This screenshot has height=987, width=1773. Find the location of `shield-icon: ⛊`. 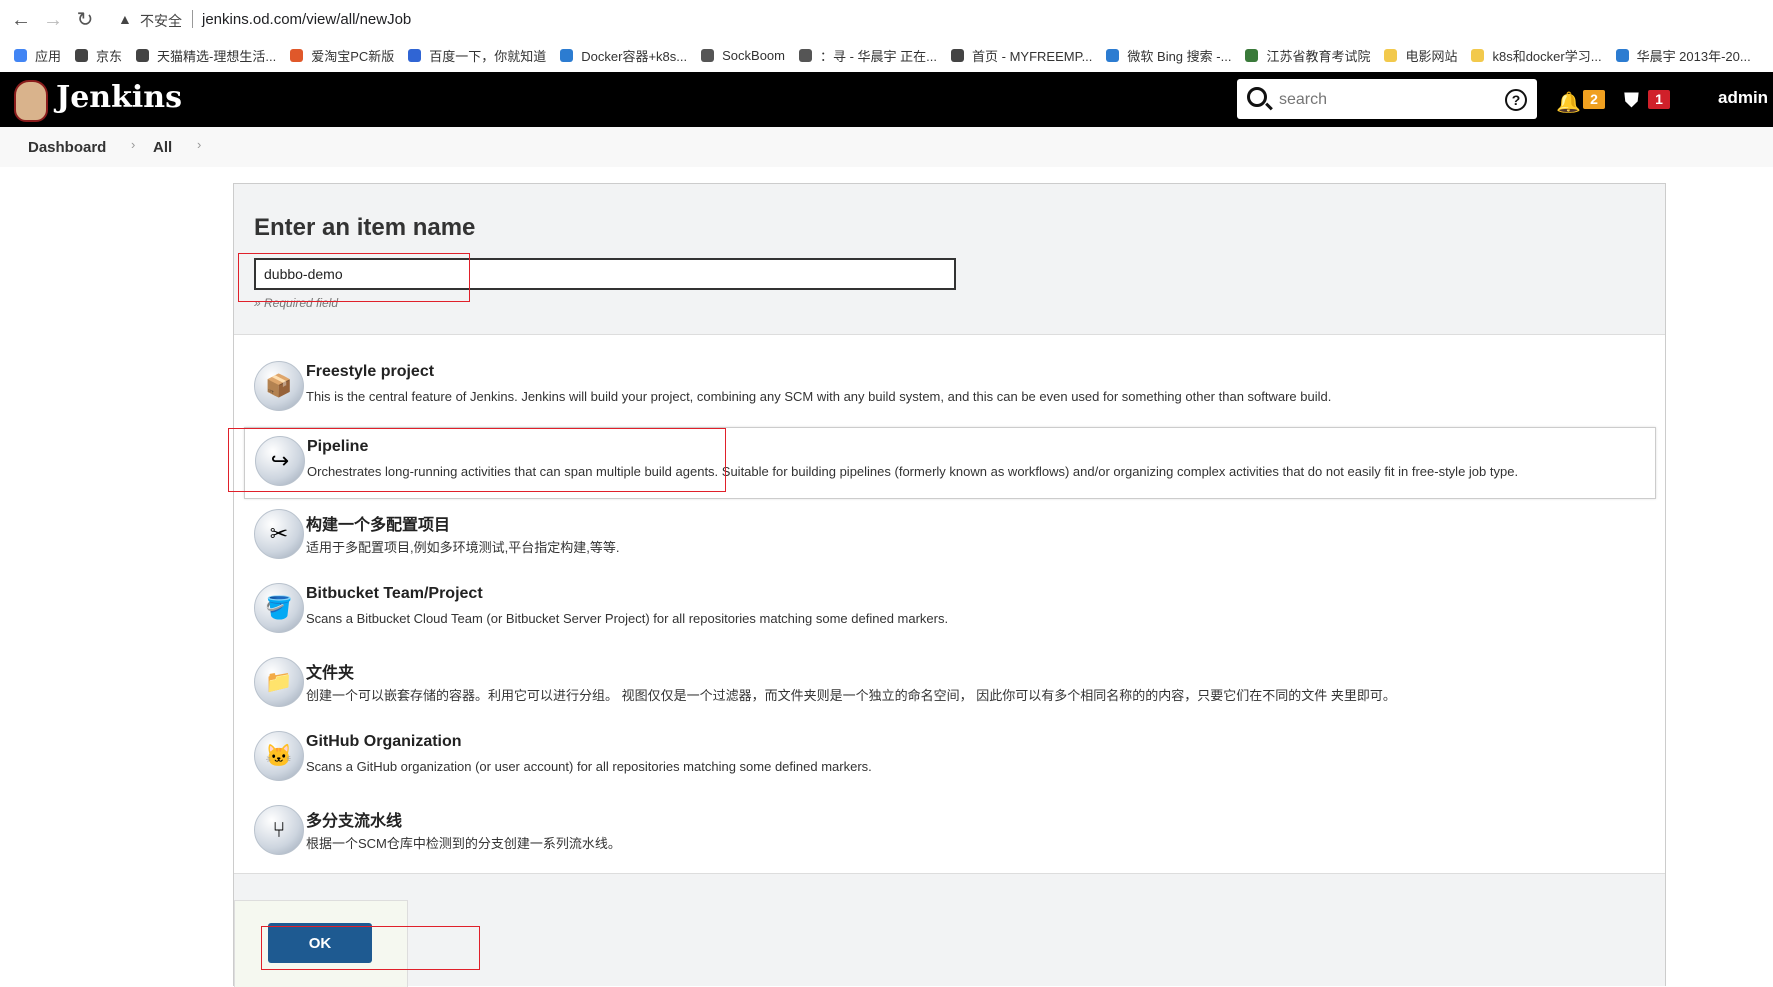

shield-icon: ⛊ is located at coordinates (1631, 101).